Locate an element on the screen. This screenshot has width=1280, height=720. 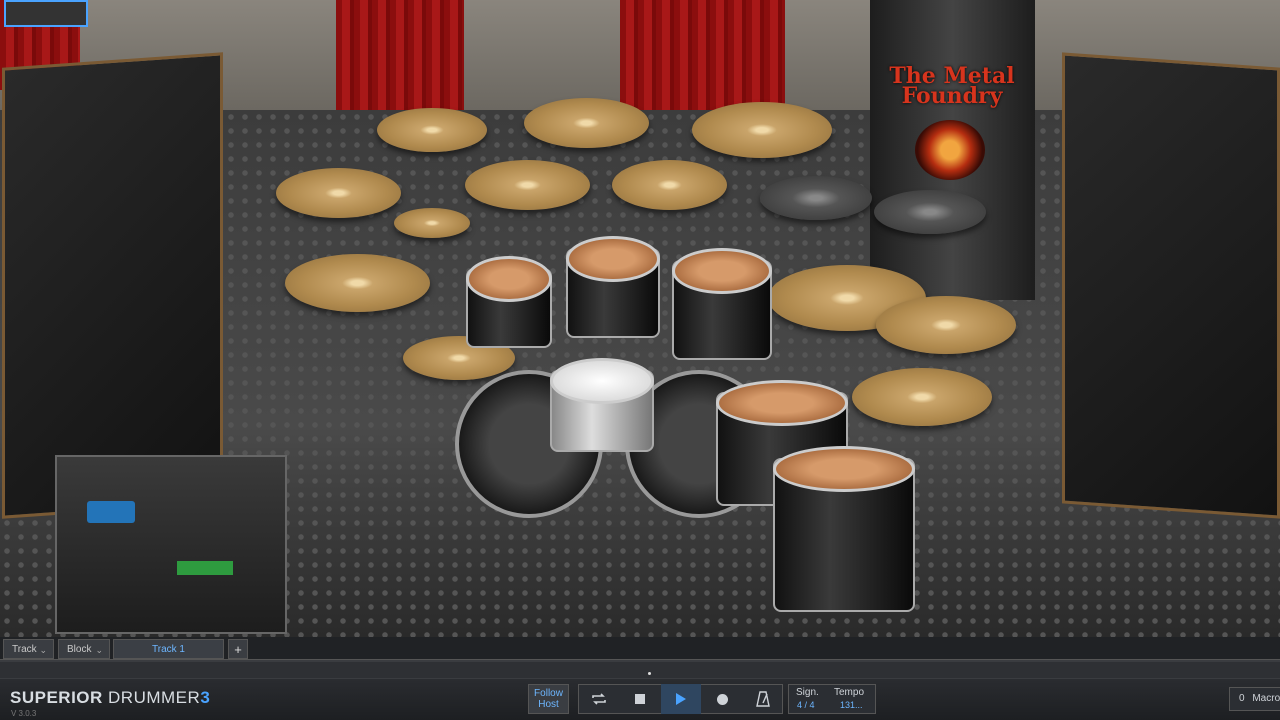
app-logo: SUPERIOR DRUMMER3 is located at coordinates (110, 698).